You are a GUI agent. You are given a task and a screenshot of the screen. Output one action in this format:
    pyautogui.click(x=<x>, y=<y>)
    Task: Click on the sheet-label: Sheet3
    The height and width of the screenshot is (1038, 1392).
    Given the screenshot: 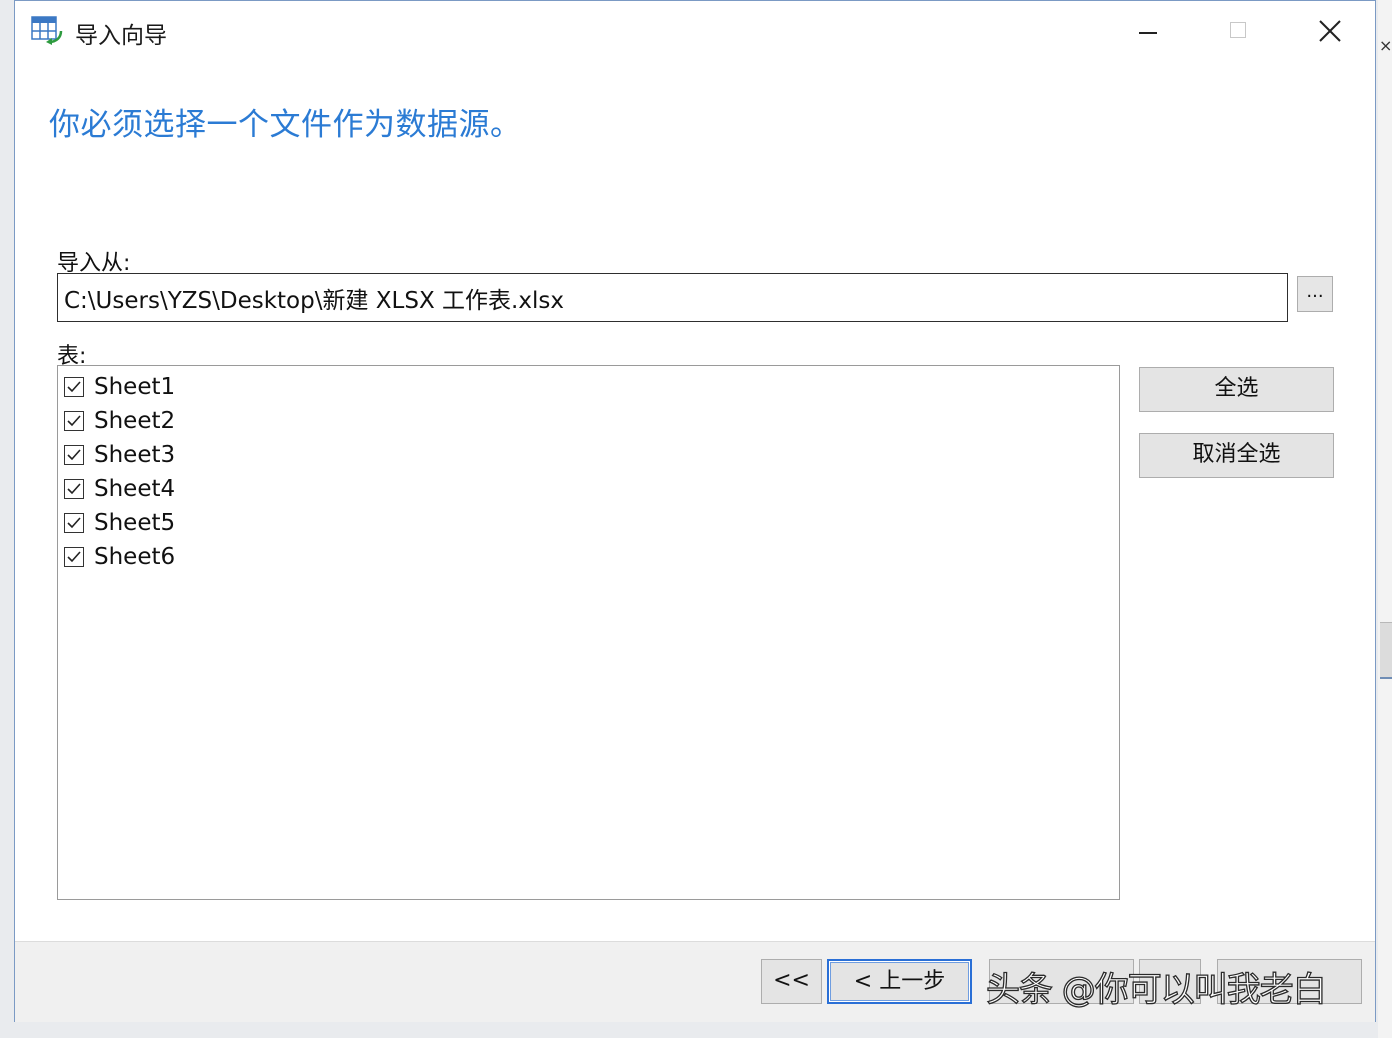 What is the action you would take?
    pyautogui.click(x=135, y=455)
    